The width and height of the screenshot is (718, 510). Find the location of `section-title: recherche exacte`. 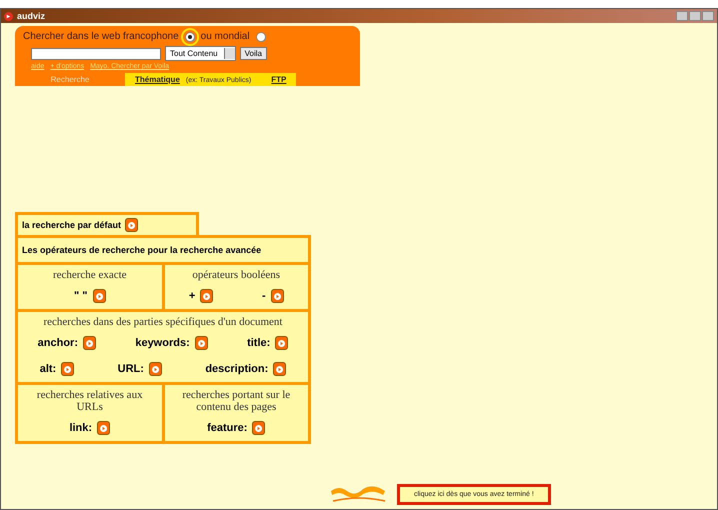

section-title: recherche exacte is located at coordinates (90, 275).